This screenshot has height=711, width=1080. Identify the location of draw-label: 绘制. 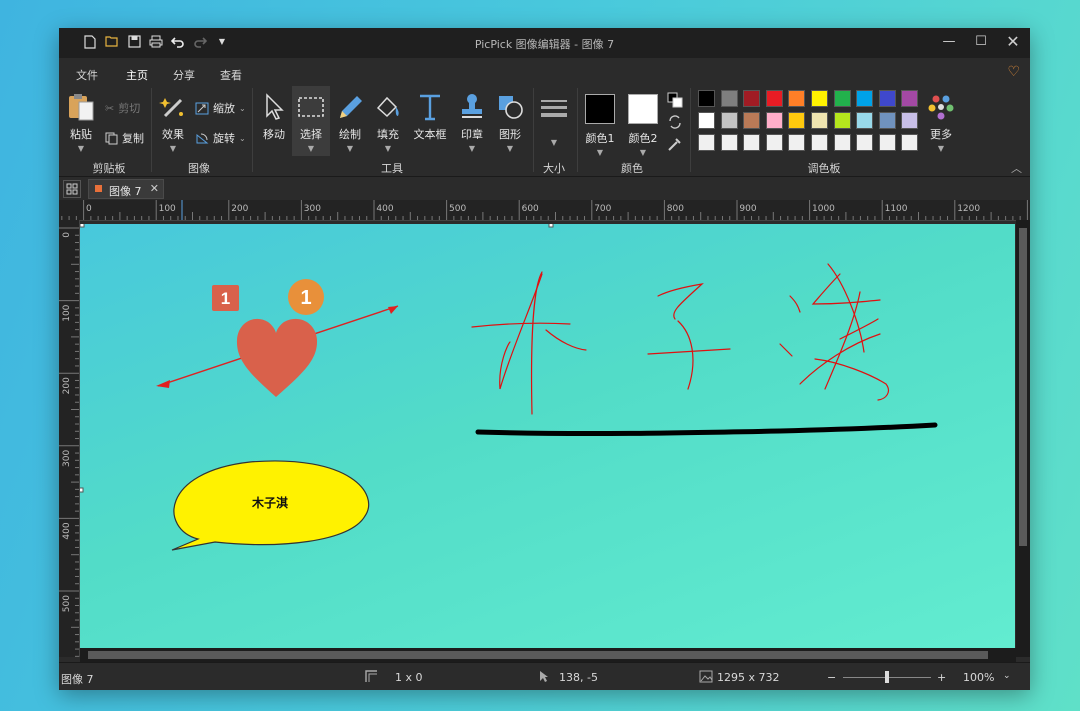
(350, 134).